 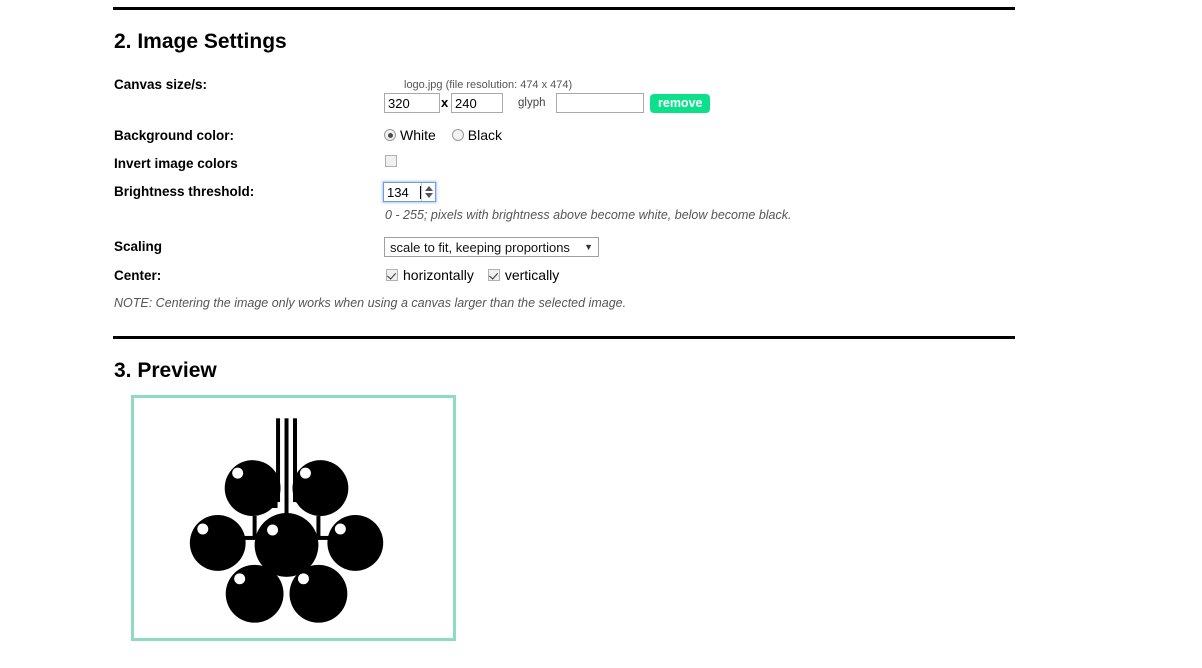 What do you see at coordinates (438, 275) in the screenshot?
I see `center-horizontally-label: horizontally` at bounding box center [438, 275].